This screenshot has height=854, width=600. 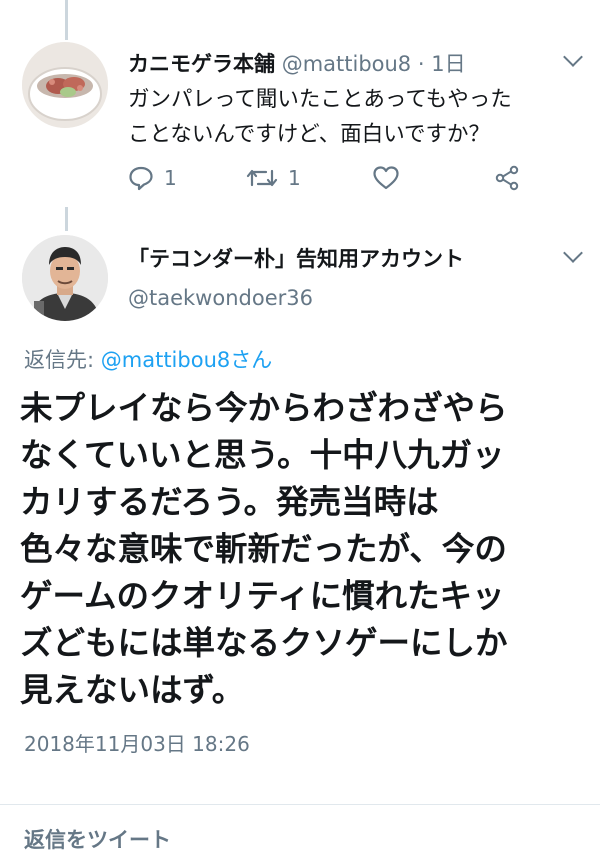 I want to click on share-icon, so click(x=507, y=178).